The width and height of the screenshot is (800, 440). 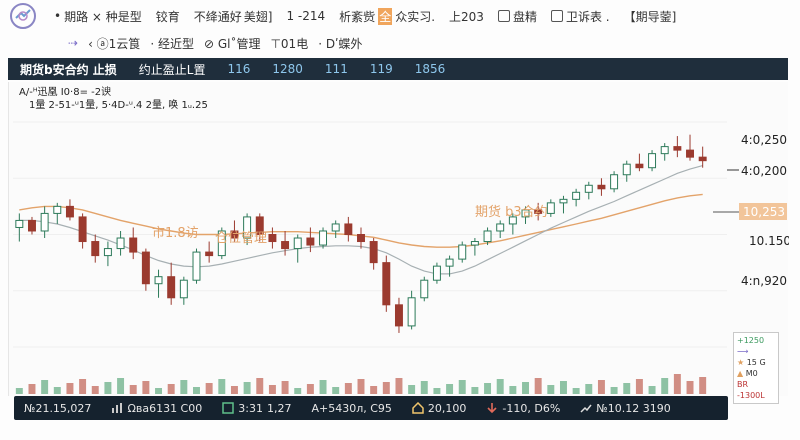 What do you see at coordinates (625, 408) in the screenshot?
I see `status-seg-7: №10.12 3190` at bounding box center [625, 408].